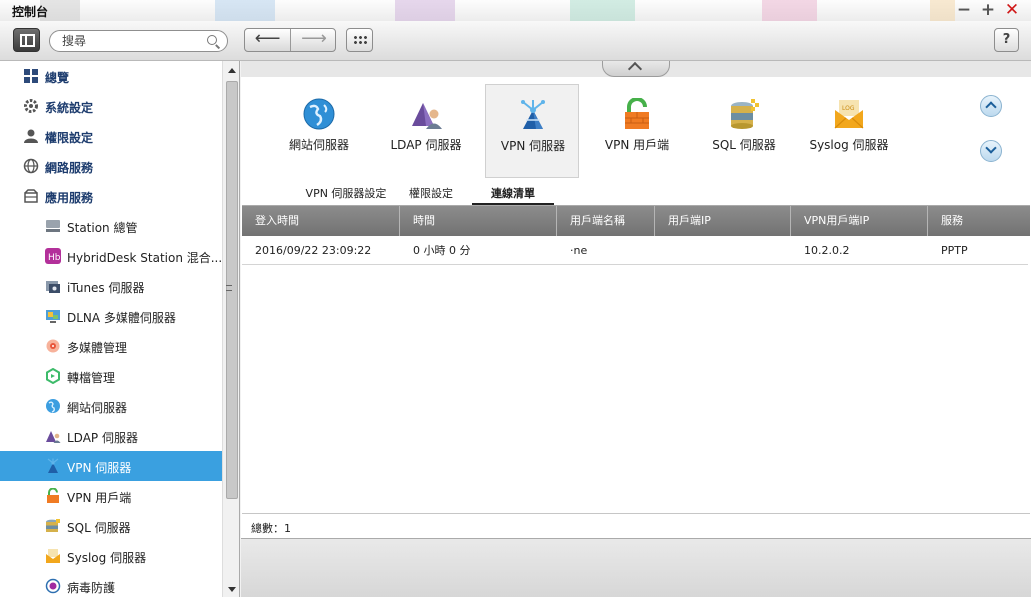 Image resolution: width=1031 pixels, height=597 pixels. What do you see at coordinates (111, 226) in the screenshot?
I see `sidebar-item-station-manager: Station 總管` at bounding box center [111, 226].